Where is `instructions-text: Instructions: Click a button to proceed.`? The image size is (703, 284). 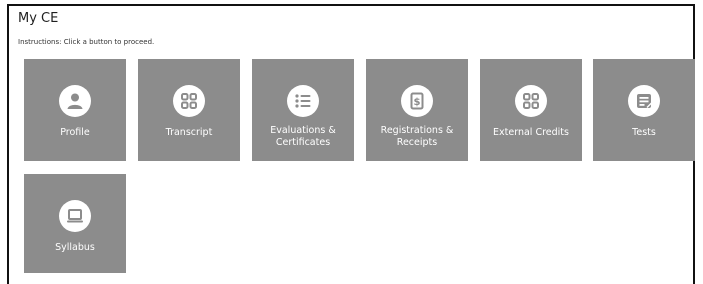
instructions-text: Instructions: Click a button to proceed. is located at coordinates (86, 42).